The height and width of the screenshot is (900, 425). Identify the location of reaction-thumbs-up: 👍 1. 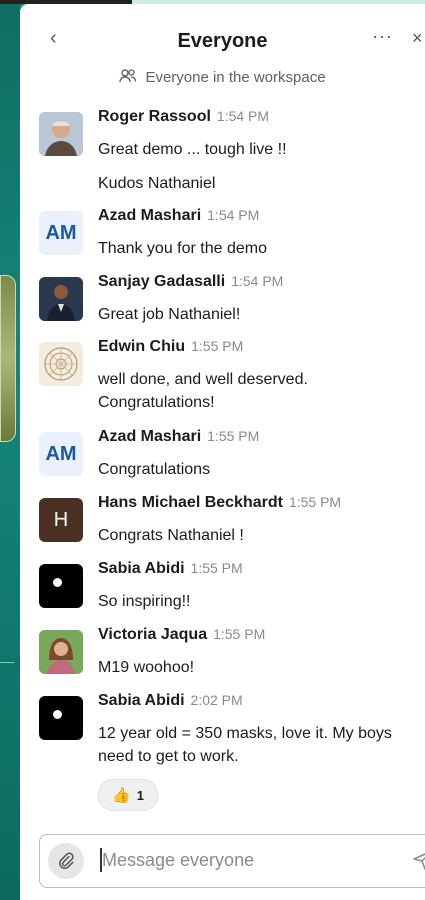
(128, 795).